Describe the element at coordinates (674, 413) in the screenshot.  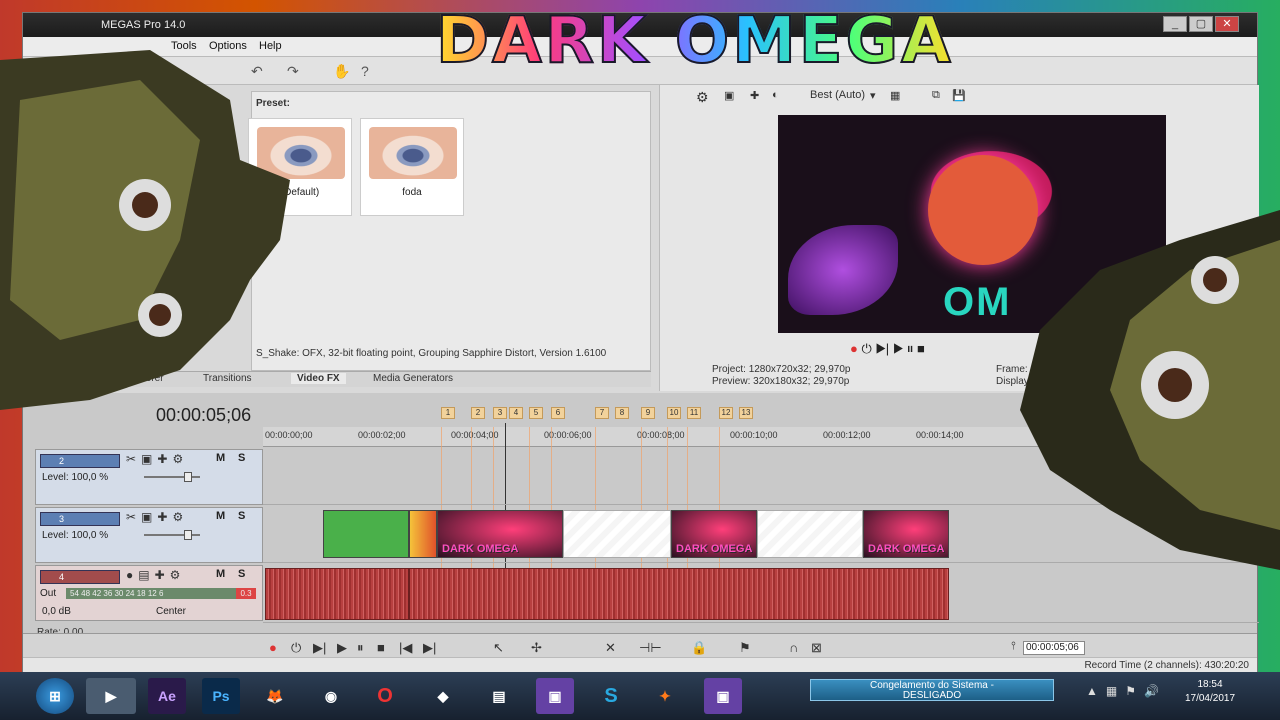
I see `marker: 10` at that location.